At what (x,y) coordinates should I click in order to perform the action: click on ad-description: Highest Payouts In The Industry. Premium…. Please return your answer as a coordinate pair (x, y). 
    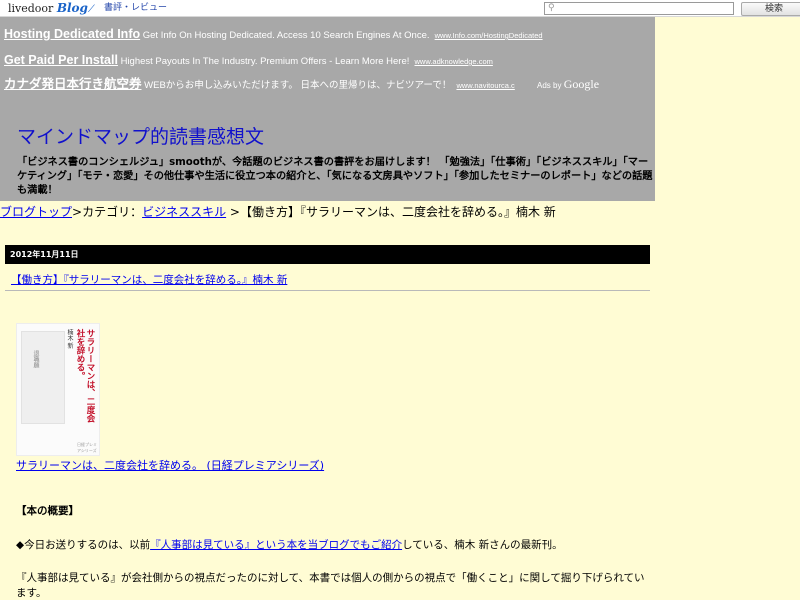
    Looking at the image, I should click on (263, 61).